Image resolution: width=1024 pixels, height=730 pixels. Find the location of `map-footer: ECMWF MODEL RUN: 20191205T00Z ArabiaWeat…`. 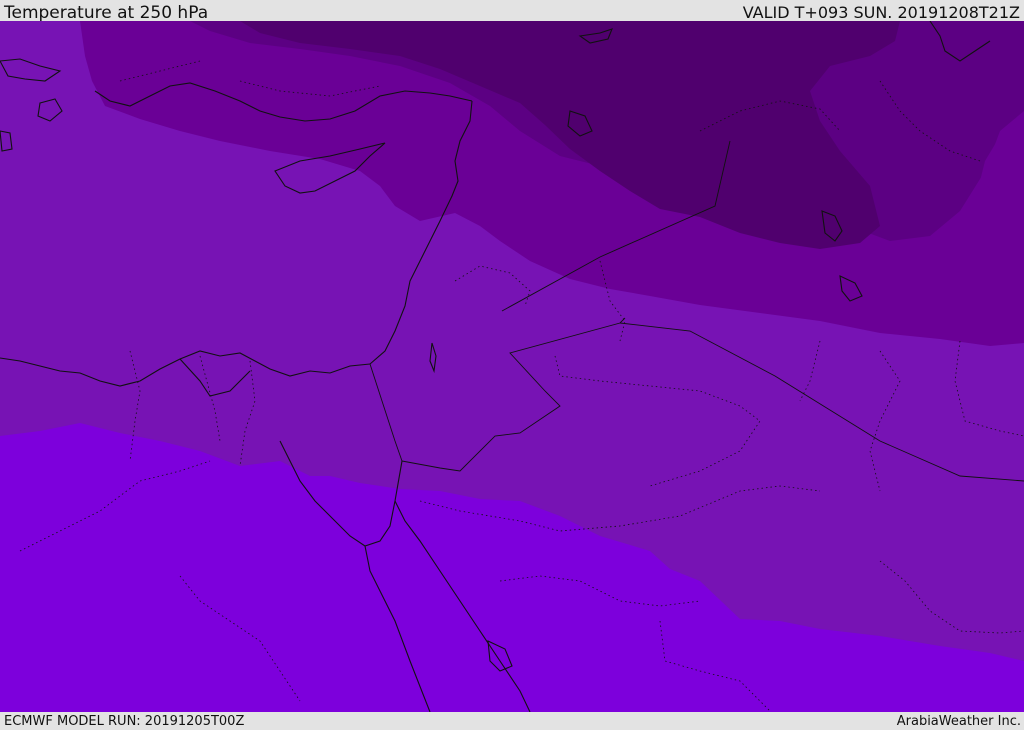

map-footer: ECMWF MODEL RUN: 20191205T00Z ArabiaWeat… is located at coordinates (512, 720).